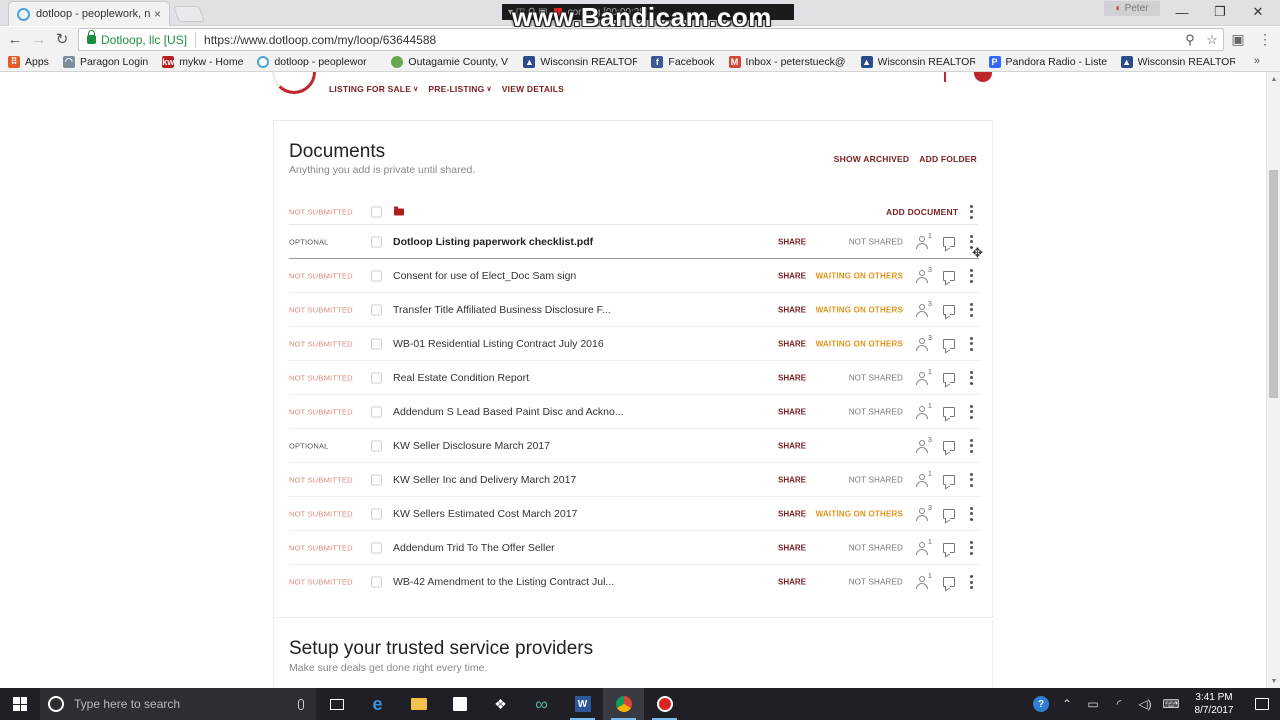  Describe the element at coordinates (971, 211) in the screenshot. I see `folder-more-icon` at that location.